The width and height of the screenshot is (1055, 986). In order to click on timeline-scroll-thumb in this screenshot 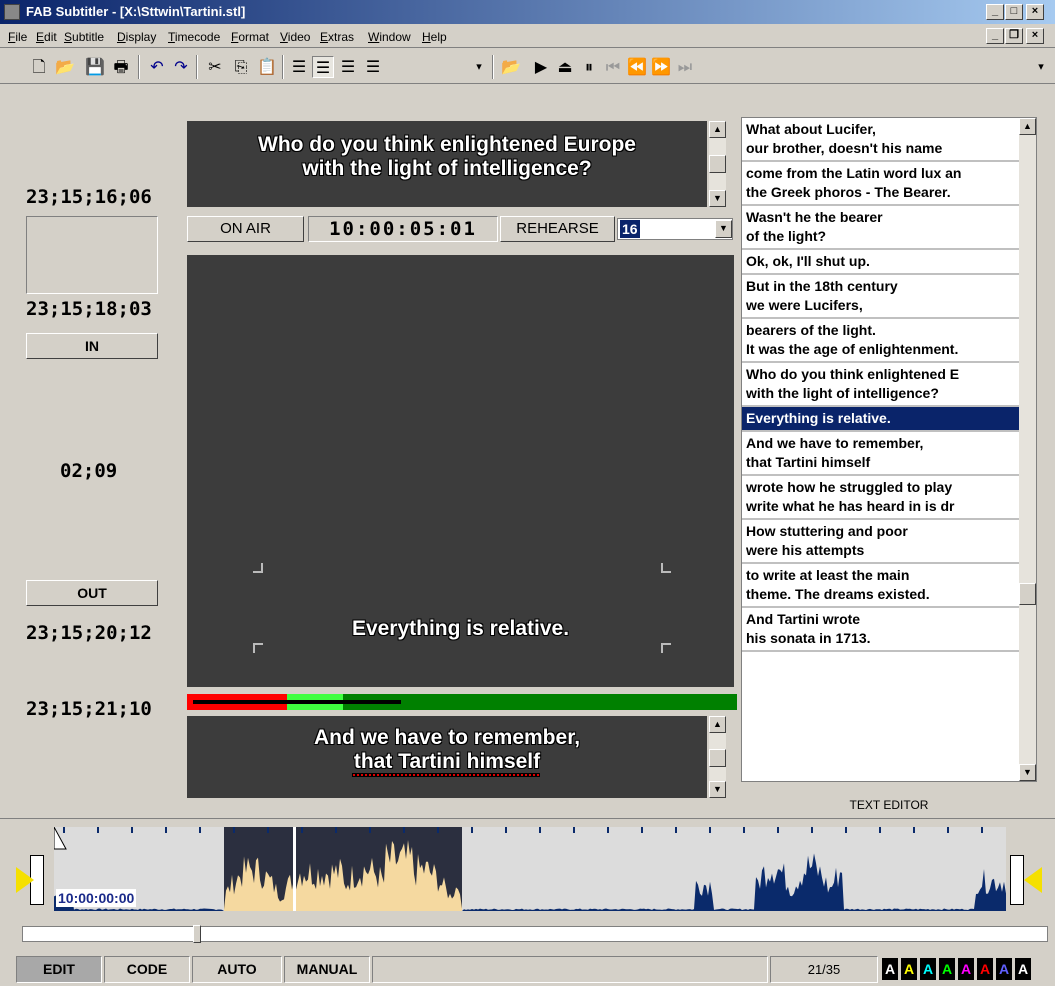, I will do `click(197, 934)`.